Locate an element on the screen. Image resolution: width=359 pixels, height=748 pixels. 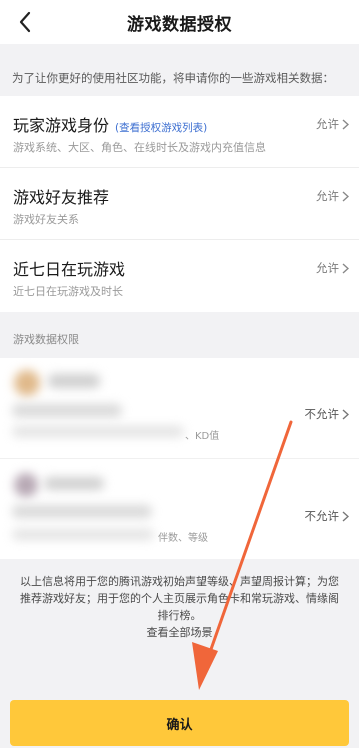
permission-item-recent-games: 近七日在玩游戏 近七日在玩游戏及时长 允许 is located at coordinates (179, 276).